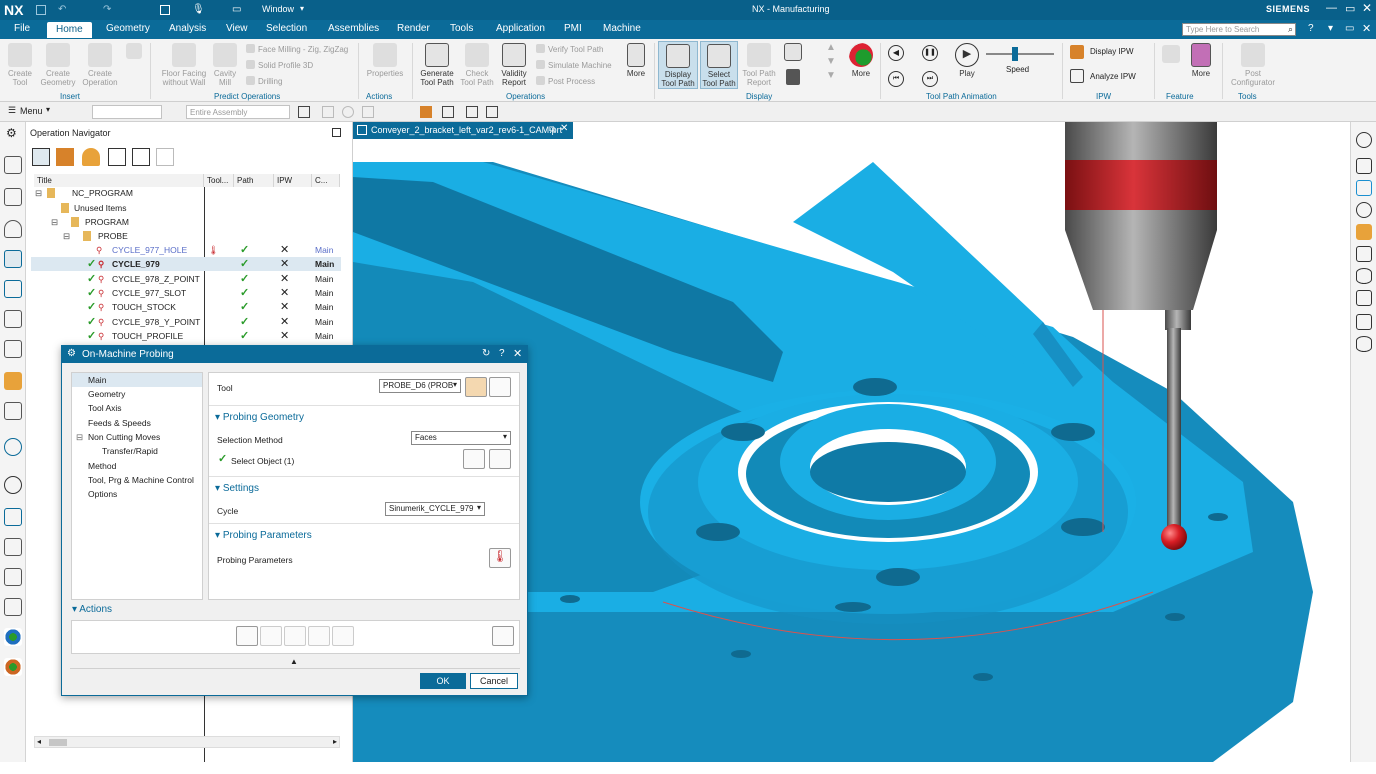  What do you see at coordinates (128, 28) in the screenshot?
I see `tab-geometry: Geometry` at bounding box center [128, 28].